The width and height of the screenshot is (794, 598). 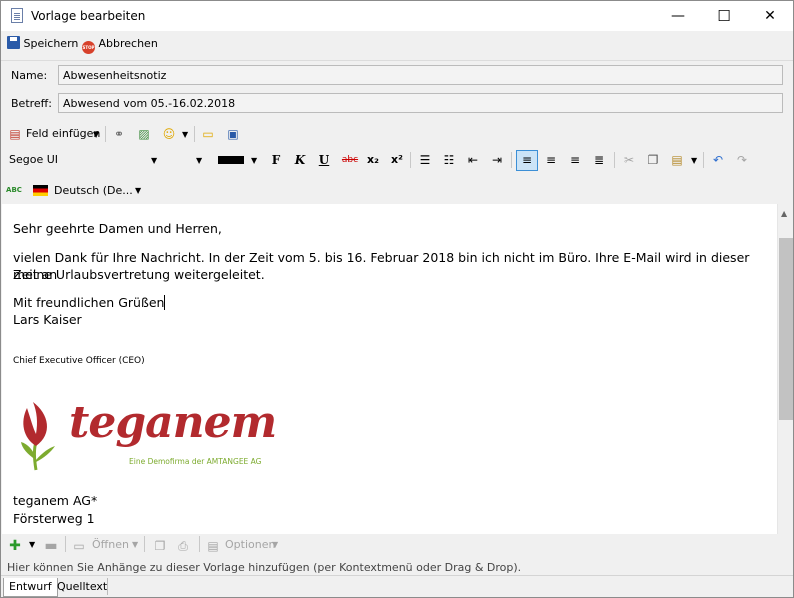 I want to click on tab-draft: Entwurf, so click(x=30, y=587).